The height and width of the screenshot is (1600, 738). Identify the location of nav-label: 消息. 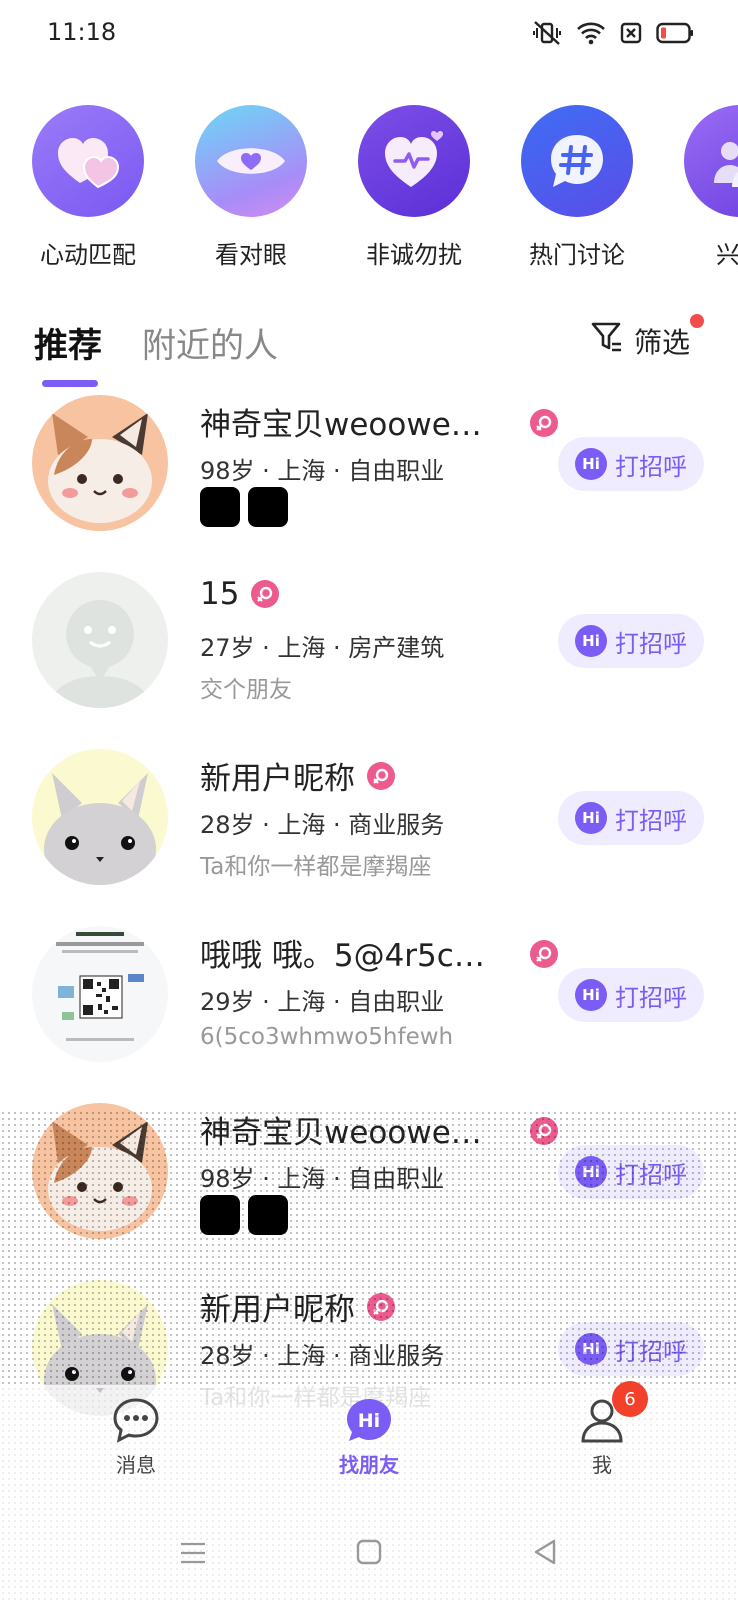
(136, 1465).